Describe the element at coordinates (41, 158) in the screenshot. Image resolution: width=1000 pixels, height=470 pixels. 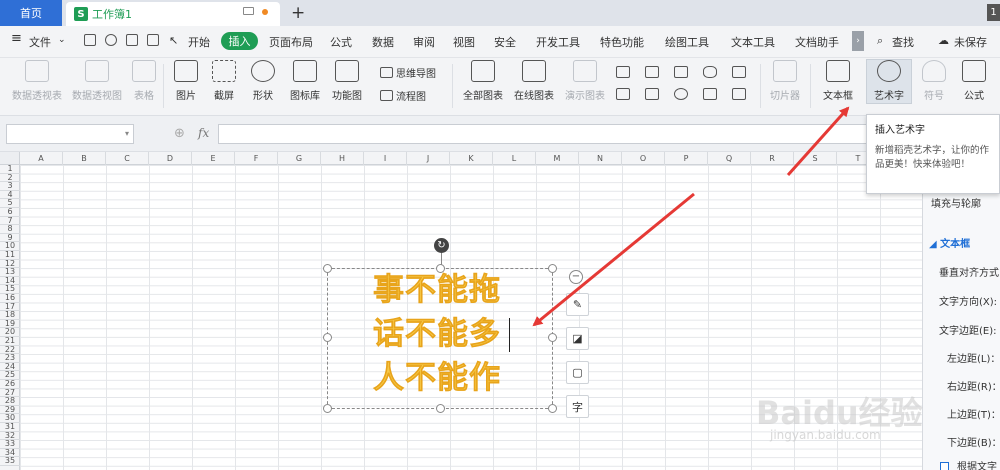
I see `column-header: A` at that location.